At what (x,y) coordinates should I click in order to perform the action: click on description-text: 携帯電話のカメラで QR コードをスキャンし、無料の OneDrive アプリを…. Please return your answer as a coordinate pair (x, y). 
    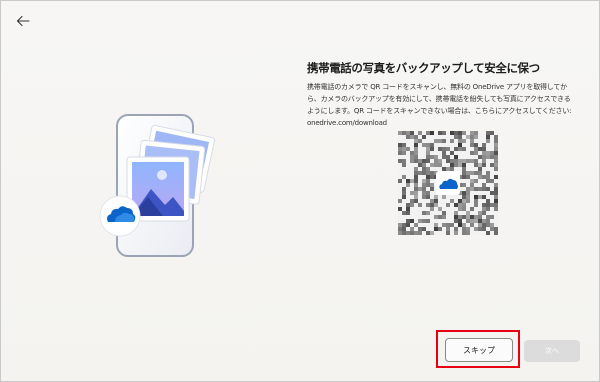
    Looking at the image, I should click on (448, 105).